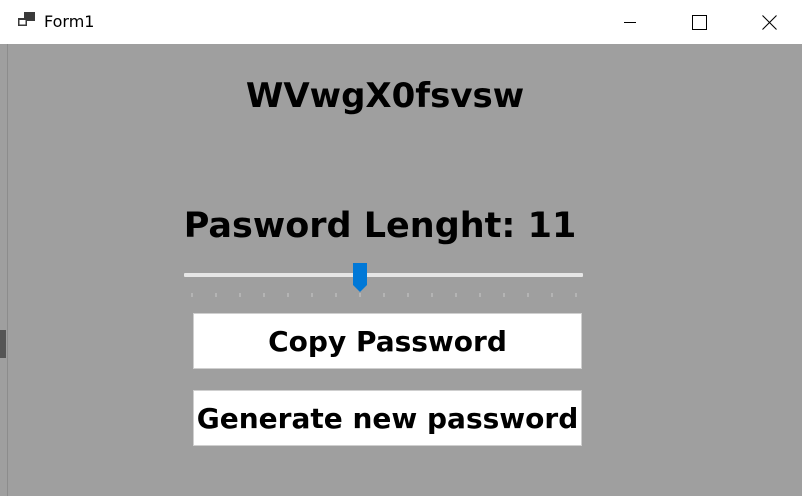 The height and width of the screenshot is (496, 802). What do you see at coordinates (387, 341) in the screenshot?
I see `copy-password-button: Copy Password` at bounding box center [387, 341].